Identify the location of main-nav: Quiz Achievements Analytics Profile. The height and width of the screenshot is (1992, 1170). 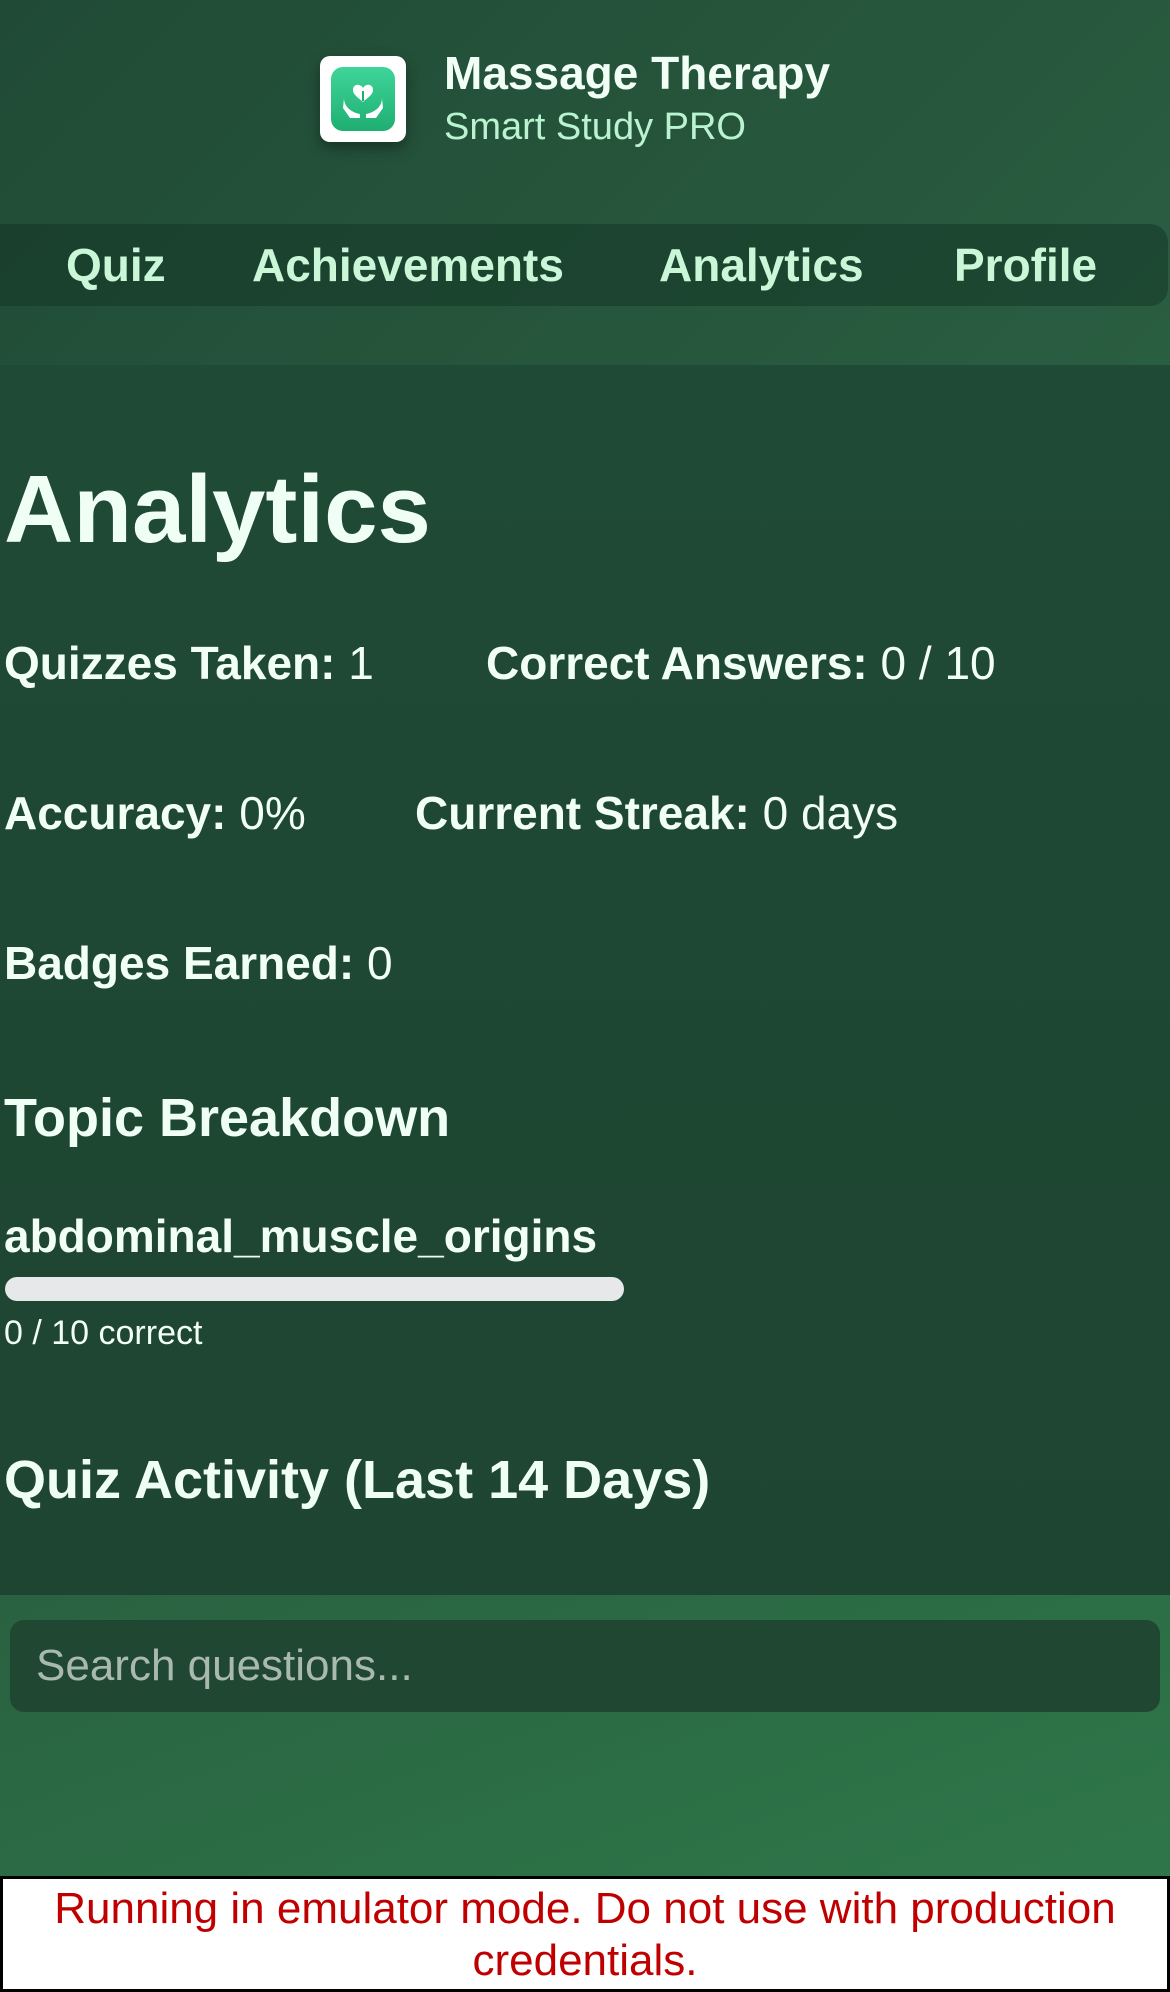
(584, 265).